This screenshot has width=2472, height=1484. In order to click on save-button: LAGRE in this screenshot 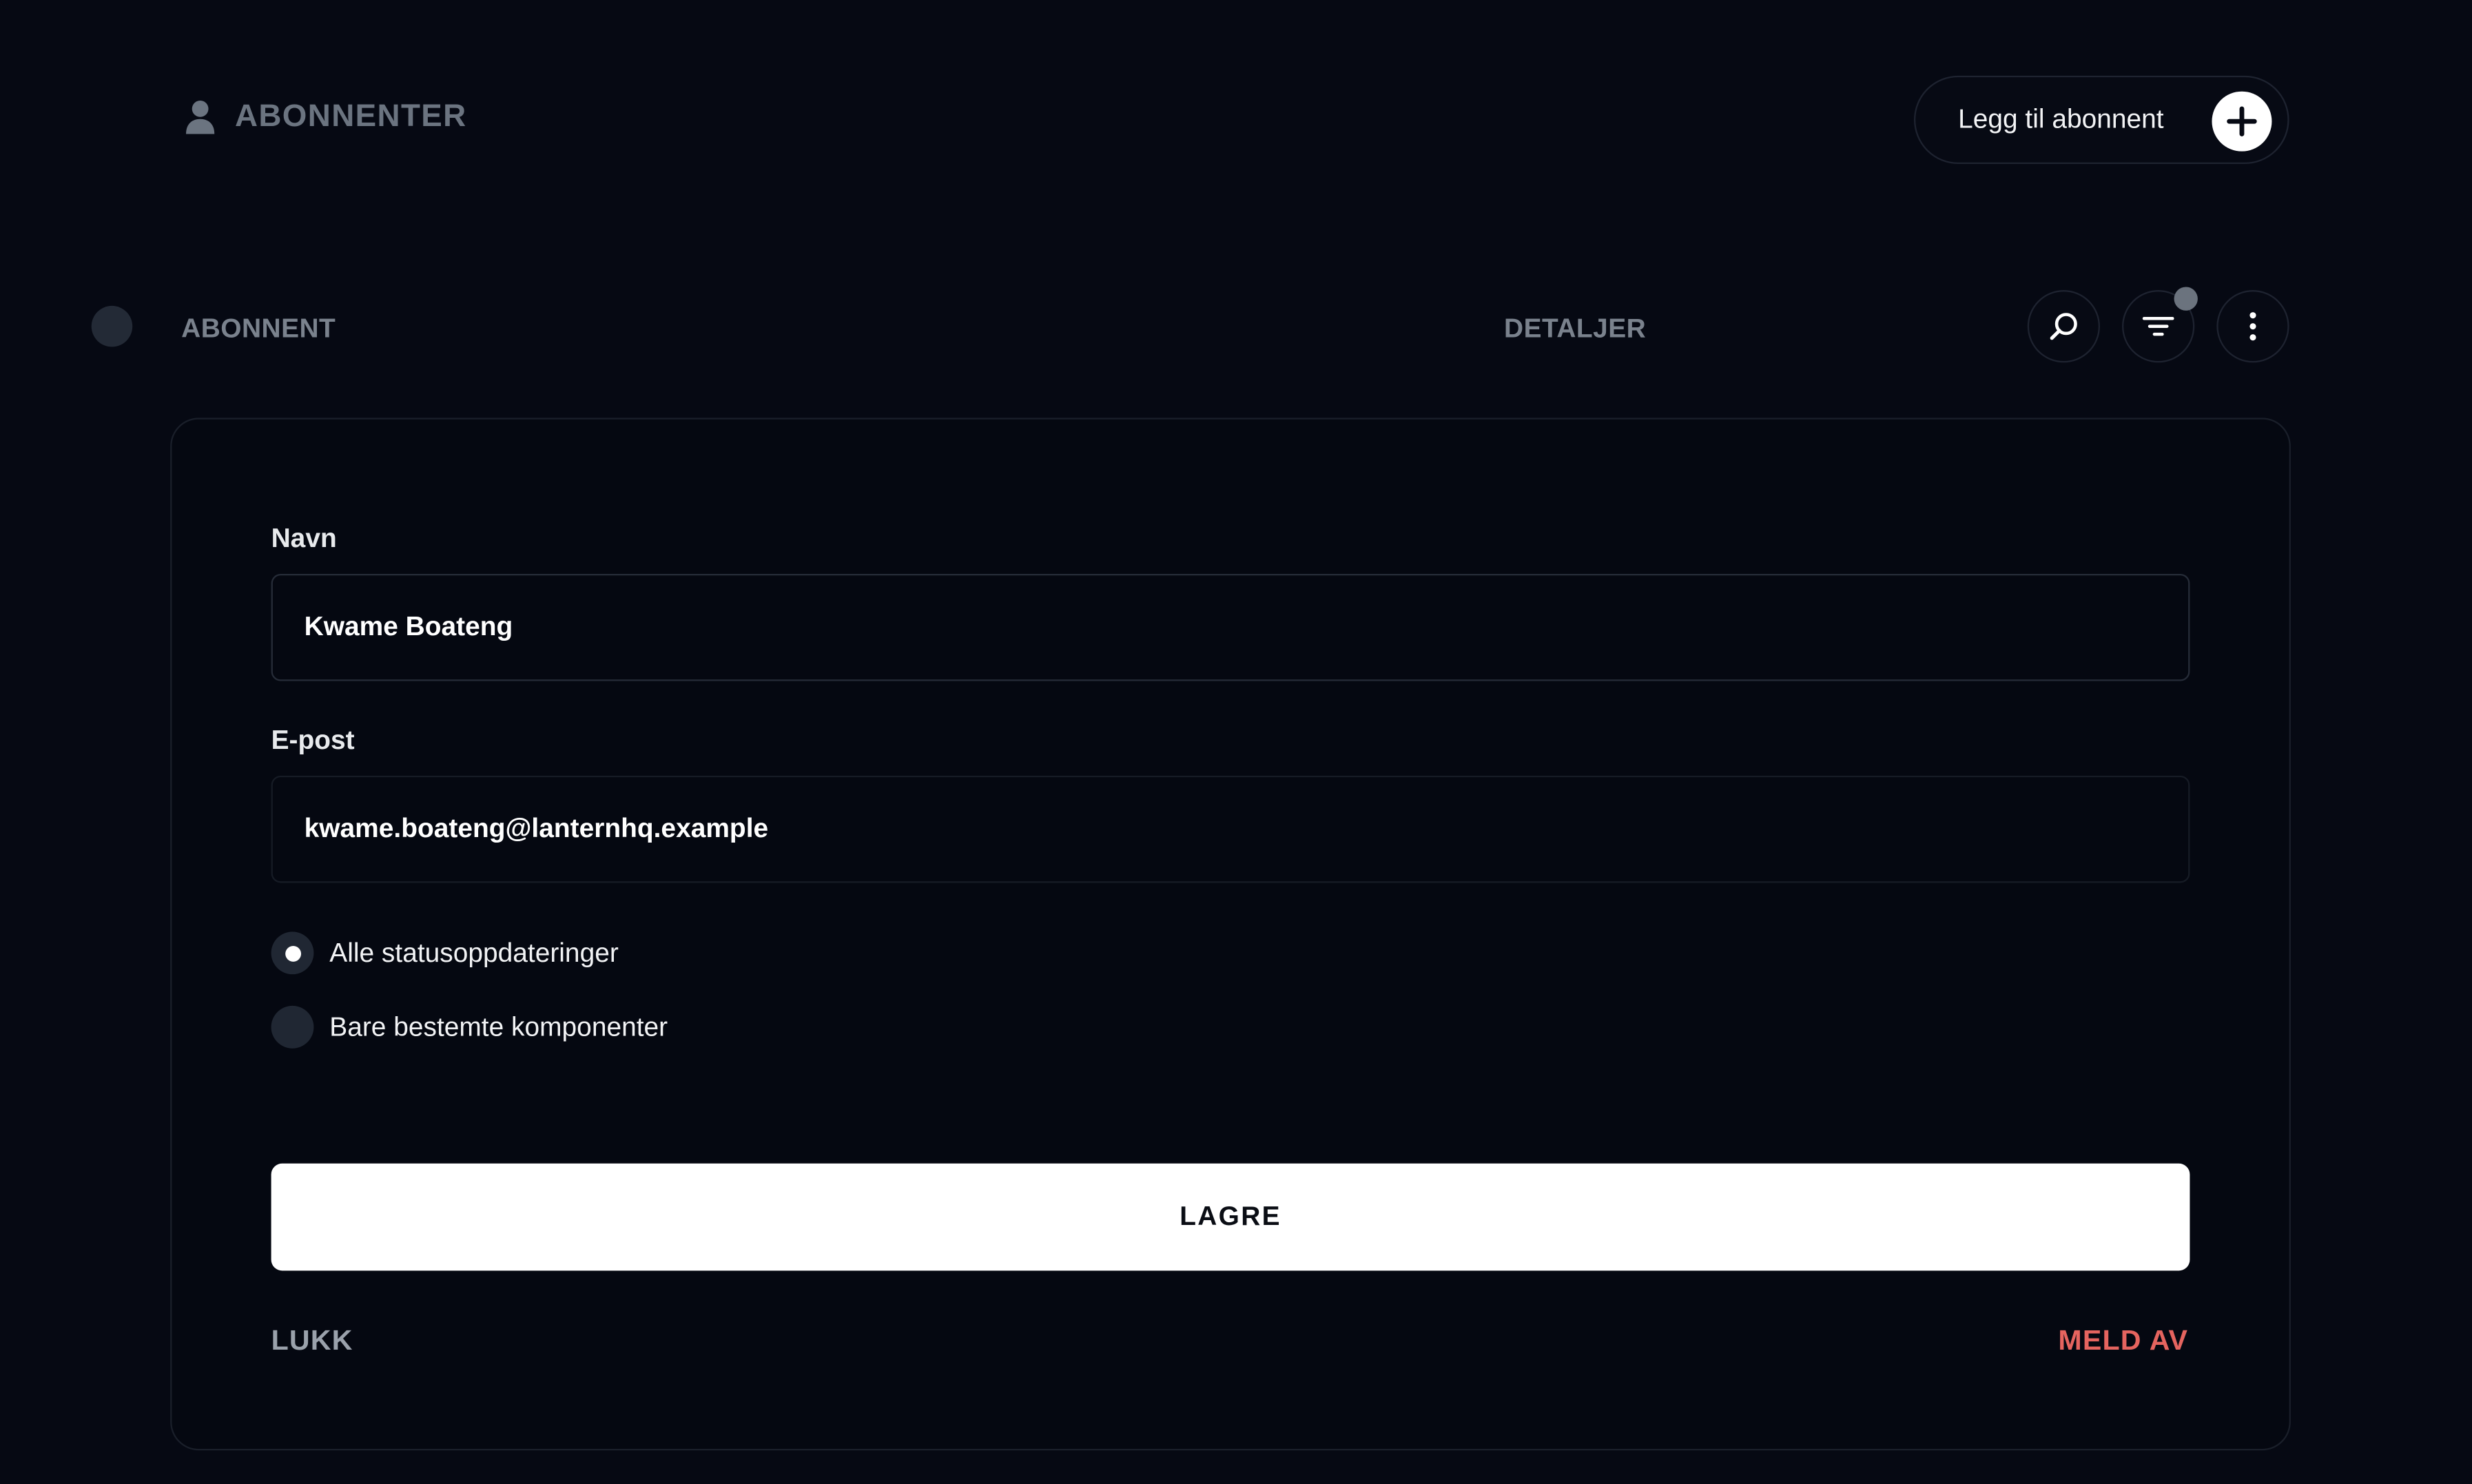, I will do `click(1230, 1217)`.